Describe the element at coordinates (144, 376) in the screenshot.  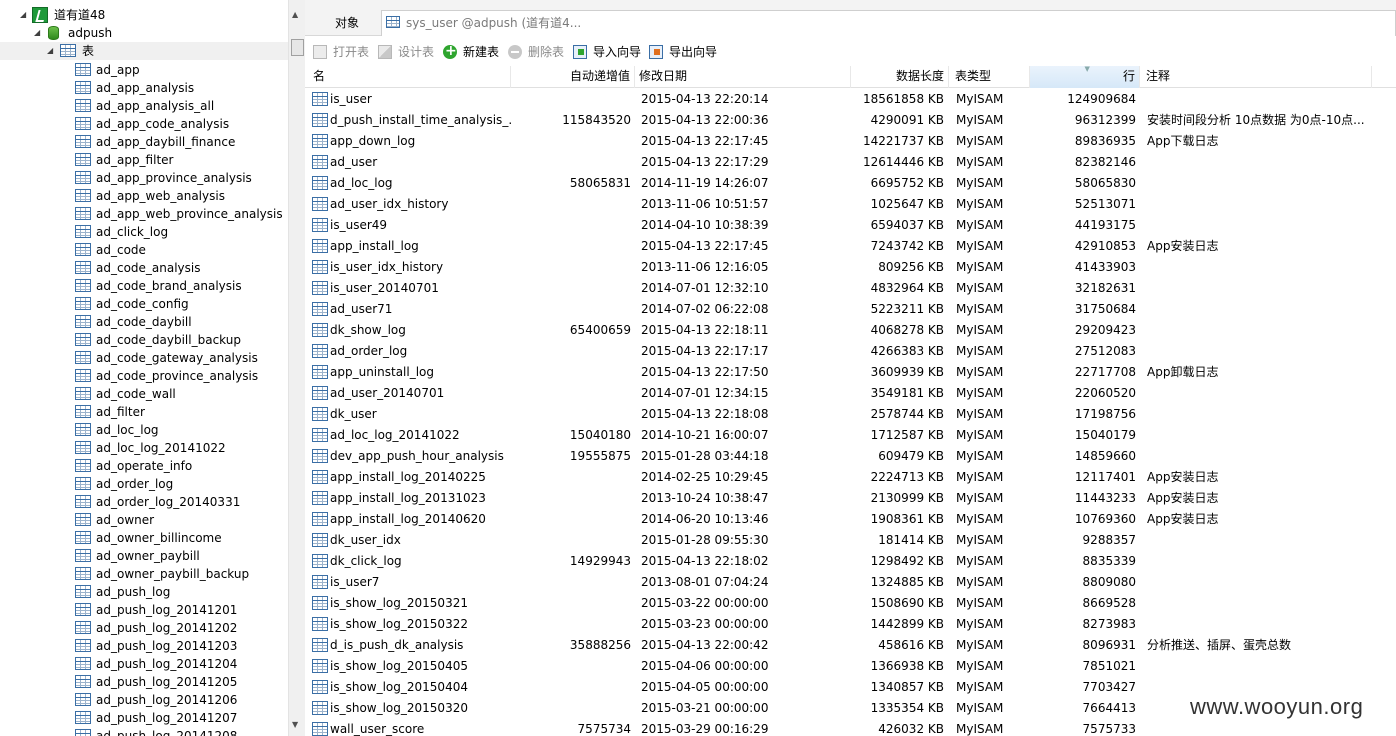
I see `tree-table-item: ad_code_province_analysis` at that location.